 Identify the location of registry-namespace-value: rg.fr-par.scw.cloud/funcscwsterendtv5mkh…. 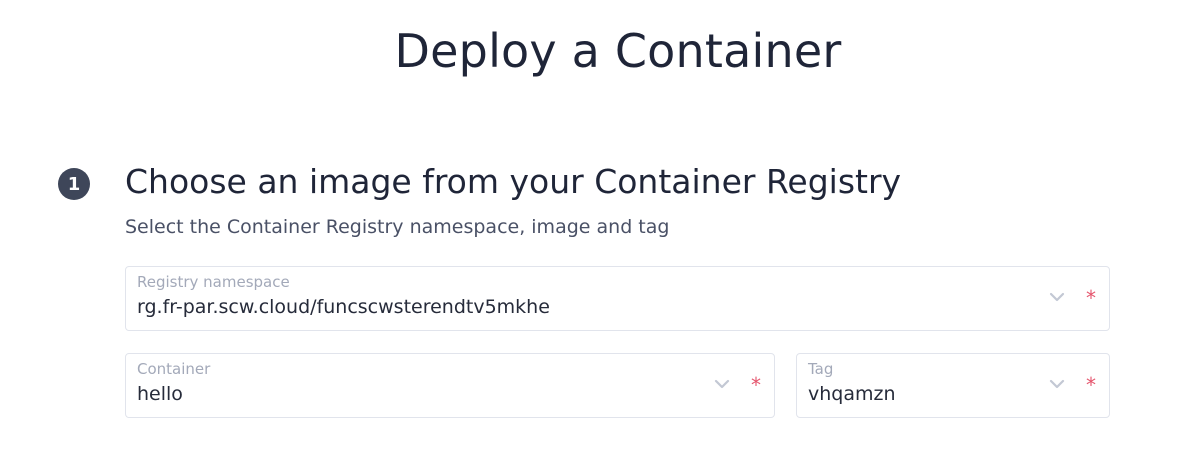
(343, 307).